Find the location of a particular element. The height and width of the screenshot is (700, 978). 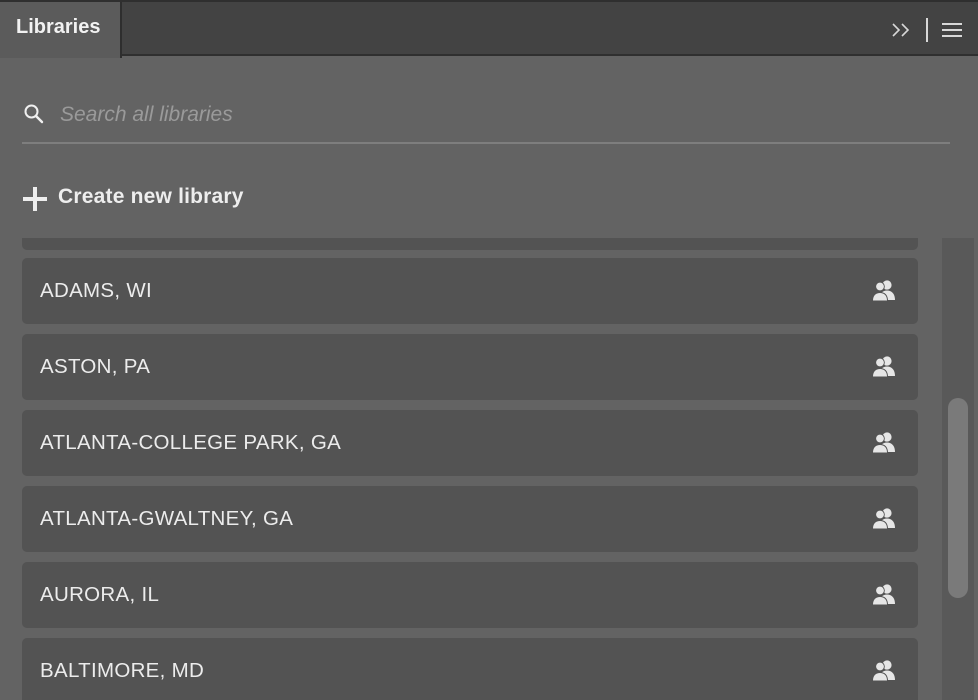

create-new-library-button: Create new library is located at coordinates (172, 198).